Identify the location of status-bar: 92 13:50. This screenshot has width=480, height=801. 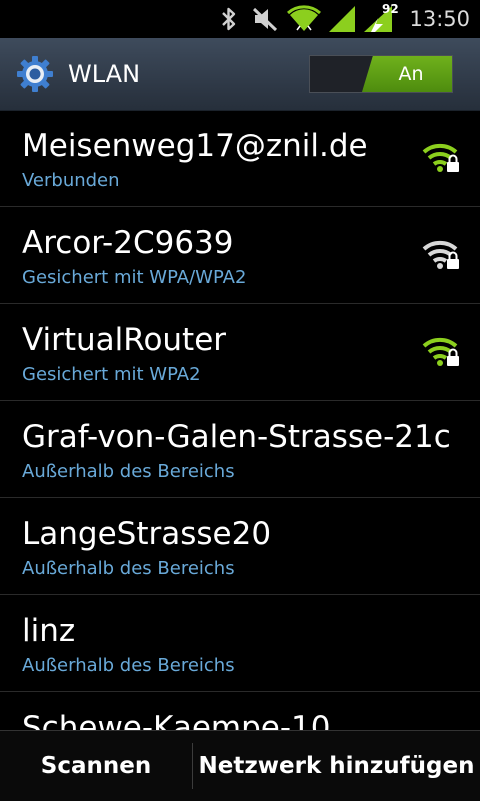
(240, 19).